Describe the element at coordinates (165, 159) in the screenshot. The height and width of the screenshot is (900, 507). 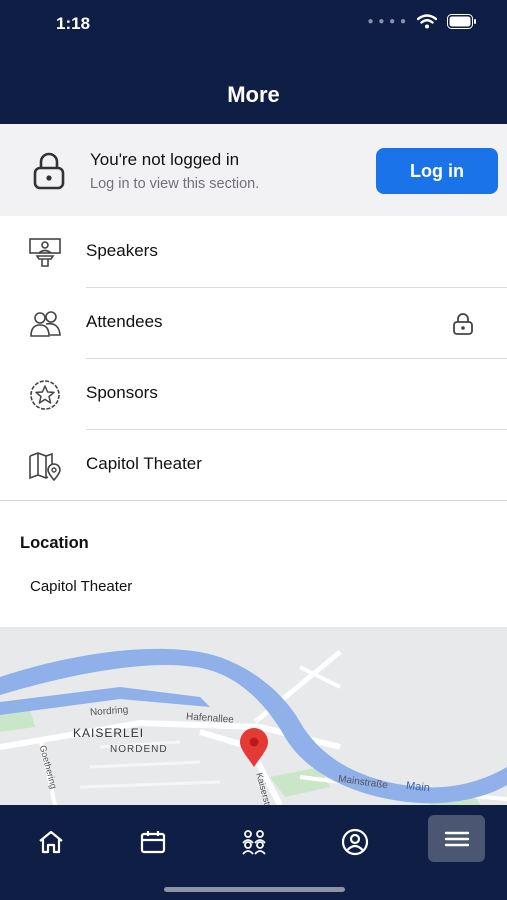
I see `login-banner-title: You're not logged in` at that location.